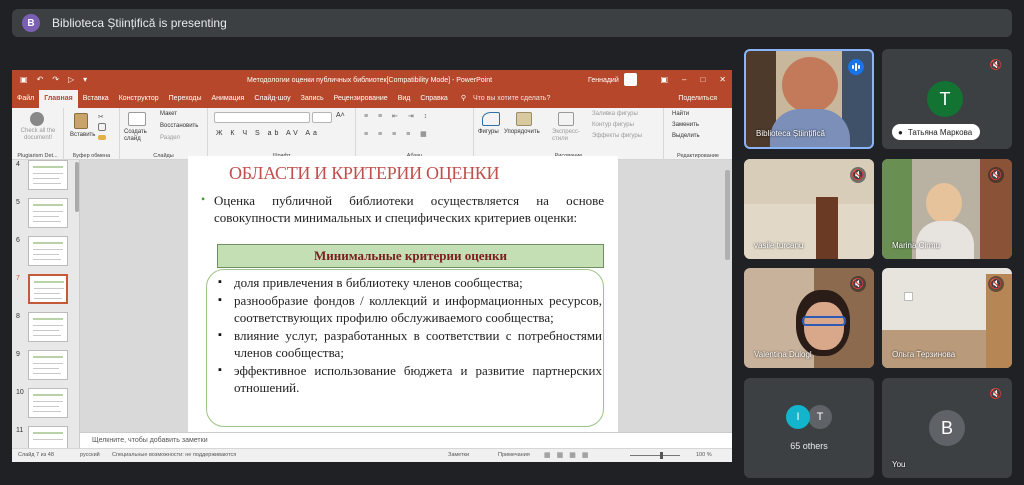 Image resolution: width=1024 pixels, height=485 pixels. I want to click on participant-tile-vasile: 🔇 vasile turcanu, so click(809, 209).